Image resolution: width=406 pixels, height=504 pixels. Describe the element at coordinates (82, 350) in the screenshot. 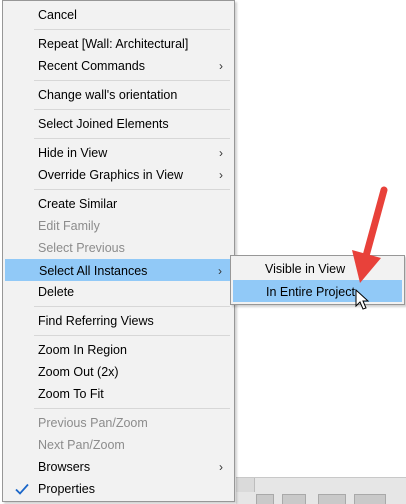

I see `menu-item-label: Zoom In Region` at that location.